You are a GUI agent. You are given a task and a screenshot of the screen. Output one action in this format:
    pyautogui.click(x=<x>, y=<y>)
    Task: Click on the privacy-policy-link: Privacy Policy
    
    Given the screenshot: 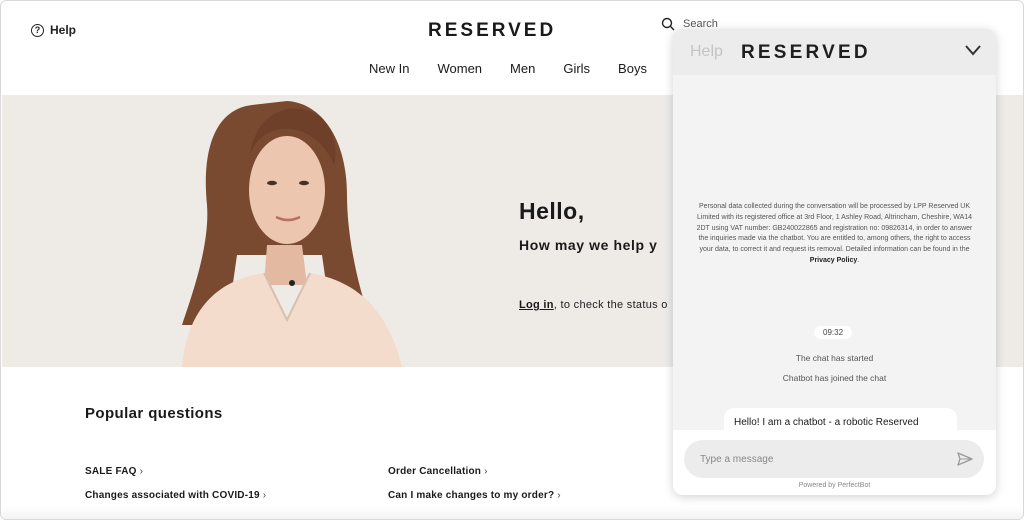 What is the action you would take?
    pyautogui.click(x=833, y=260)
    